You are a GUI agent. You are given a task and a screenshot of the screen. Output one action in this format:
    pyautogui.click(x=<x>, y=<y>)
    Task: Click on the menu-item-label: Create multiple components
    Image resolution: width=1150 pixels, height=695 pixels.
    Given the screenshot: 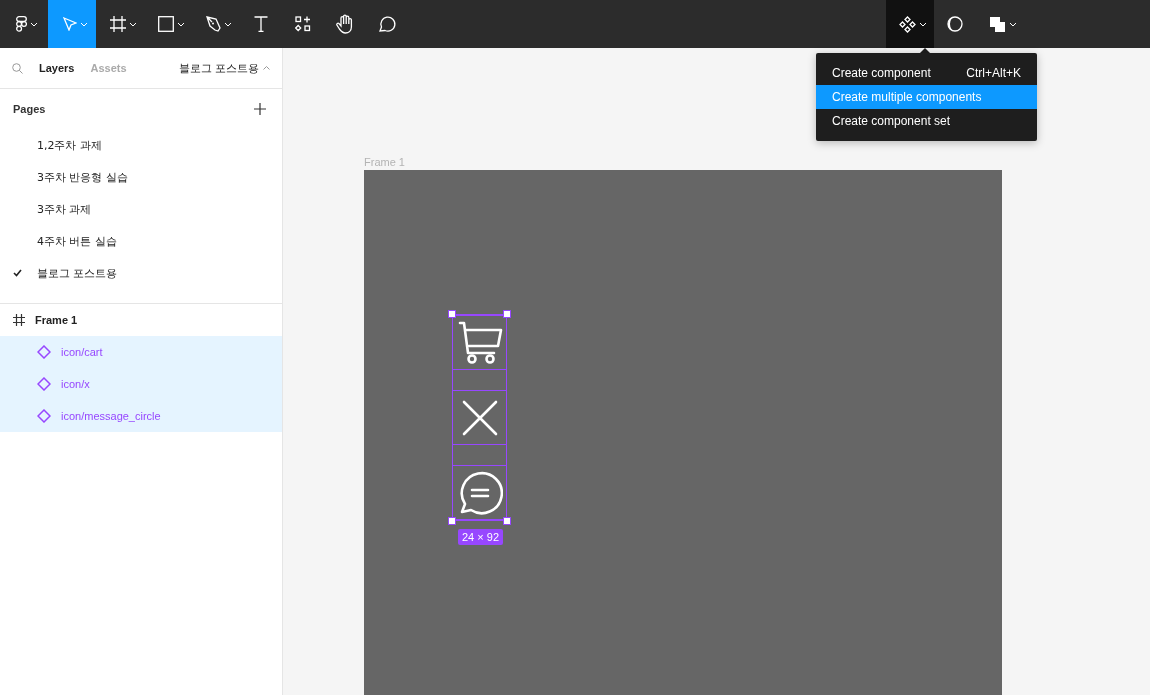 What is the action you would take?
    pyautogui.click(x=907, y=97)
    